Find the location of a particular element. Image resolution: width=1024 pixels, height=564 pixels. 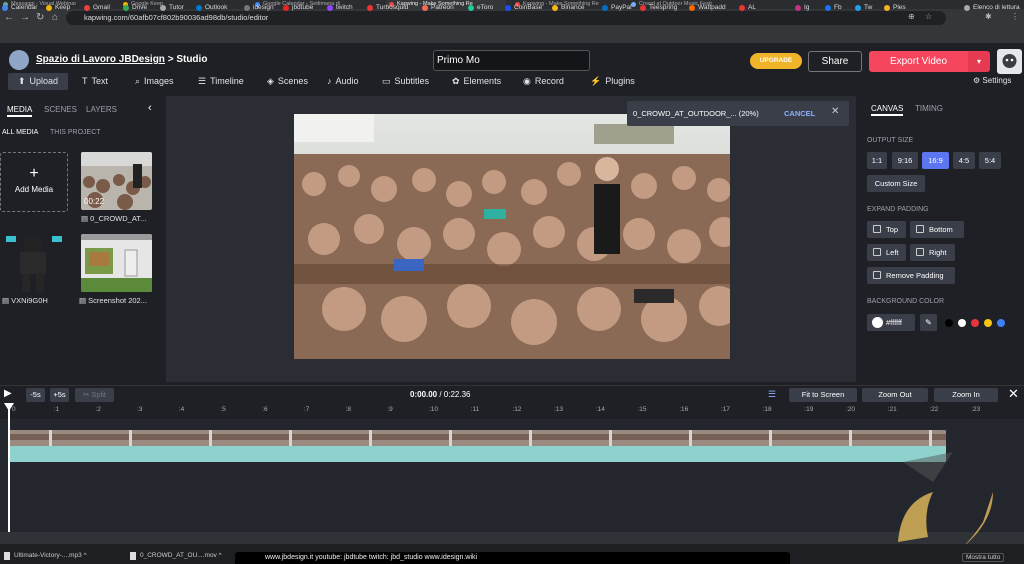

swatch-yellow is located at coordinates (988, 323).